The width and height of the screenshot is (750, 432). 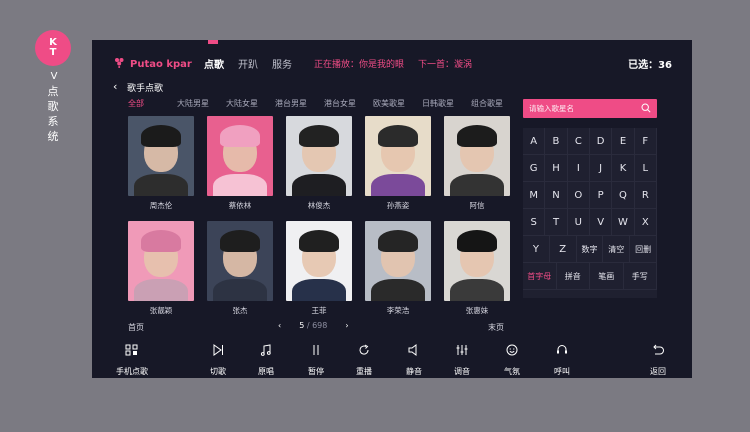 What do you see at coordinates (601, 168) in the screenshot?
I see `keyboard-key: J` at bounding box center [601, 168].